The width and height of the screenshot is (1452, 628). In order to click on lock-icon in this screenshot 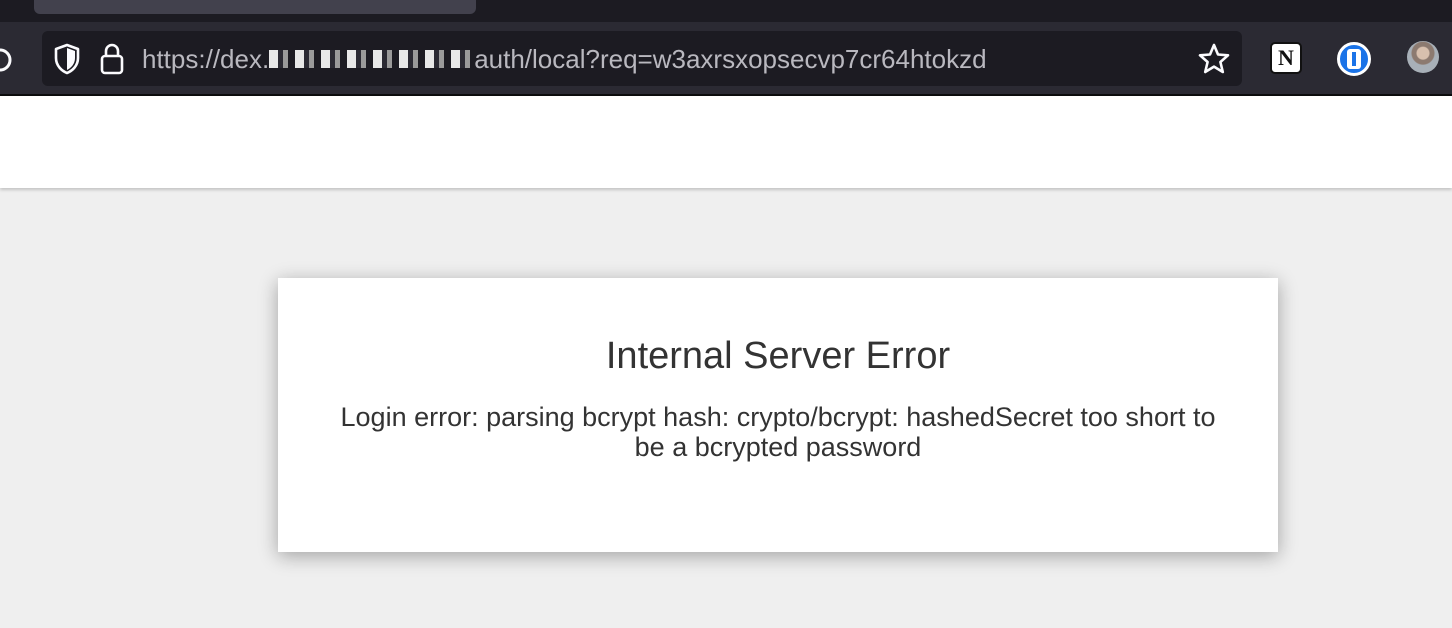, I will do `click(112, 59)`.